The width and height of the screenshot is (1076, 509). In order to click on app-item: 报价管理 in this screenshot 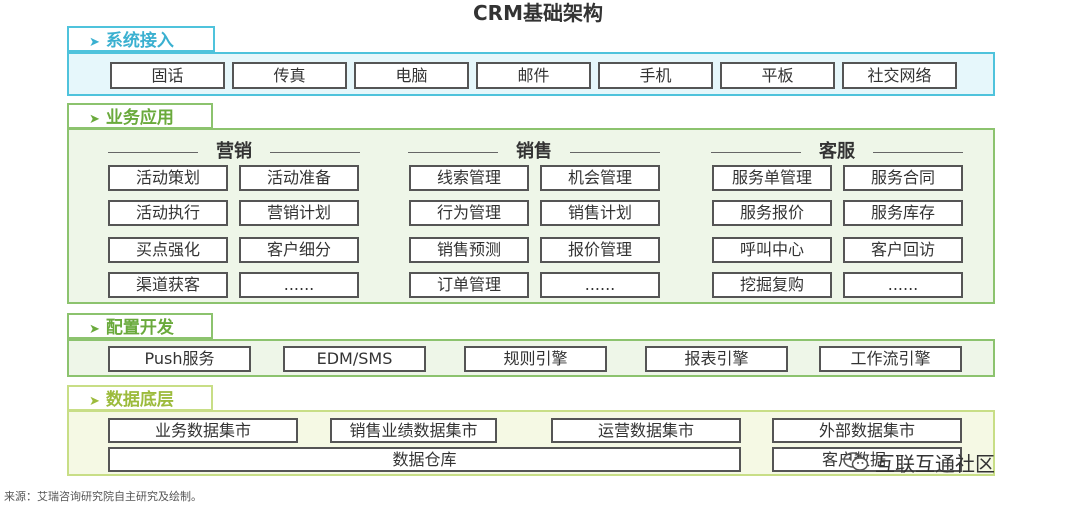, I will do `click(600, 250)`.